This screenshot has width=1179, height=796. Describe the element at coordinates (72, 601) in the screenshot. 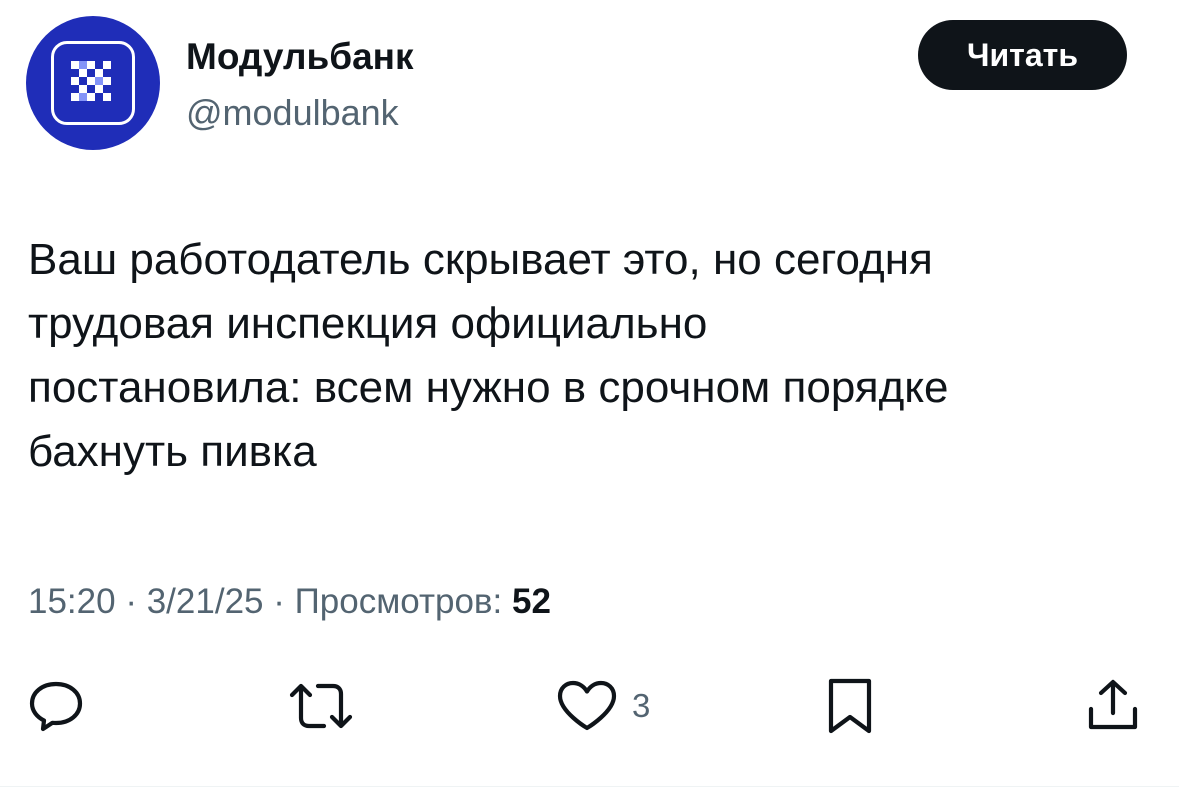

I see `tweet-time: 15:20` at that location.